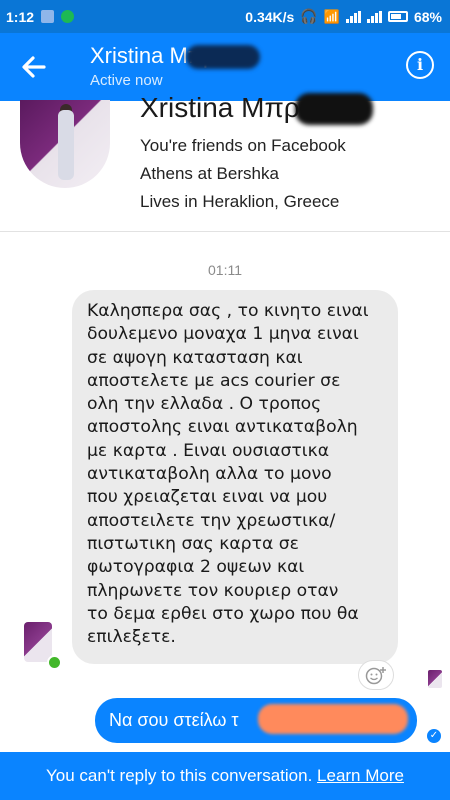  What do you see at coordinates (243, 145) in the screenshot?
I see `friends-status: You're friends on Facebook` at bounding box center [243, 145].